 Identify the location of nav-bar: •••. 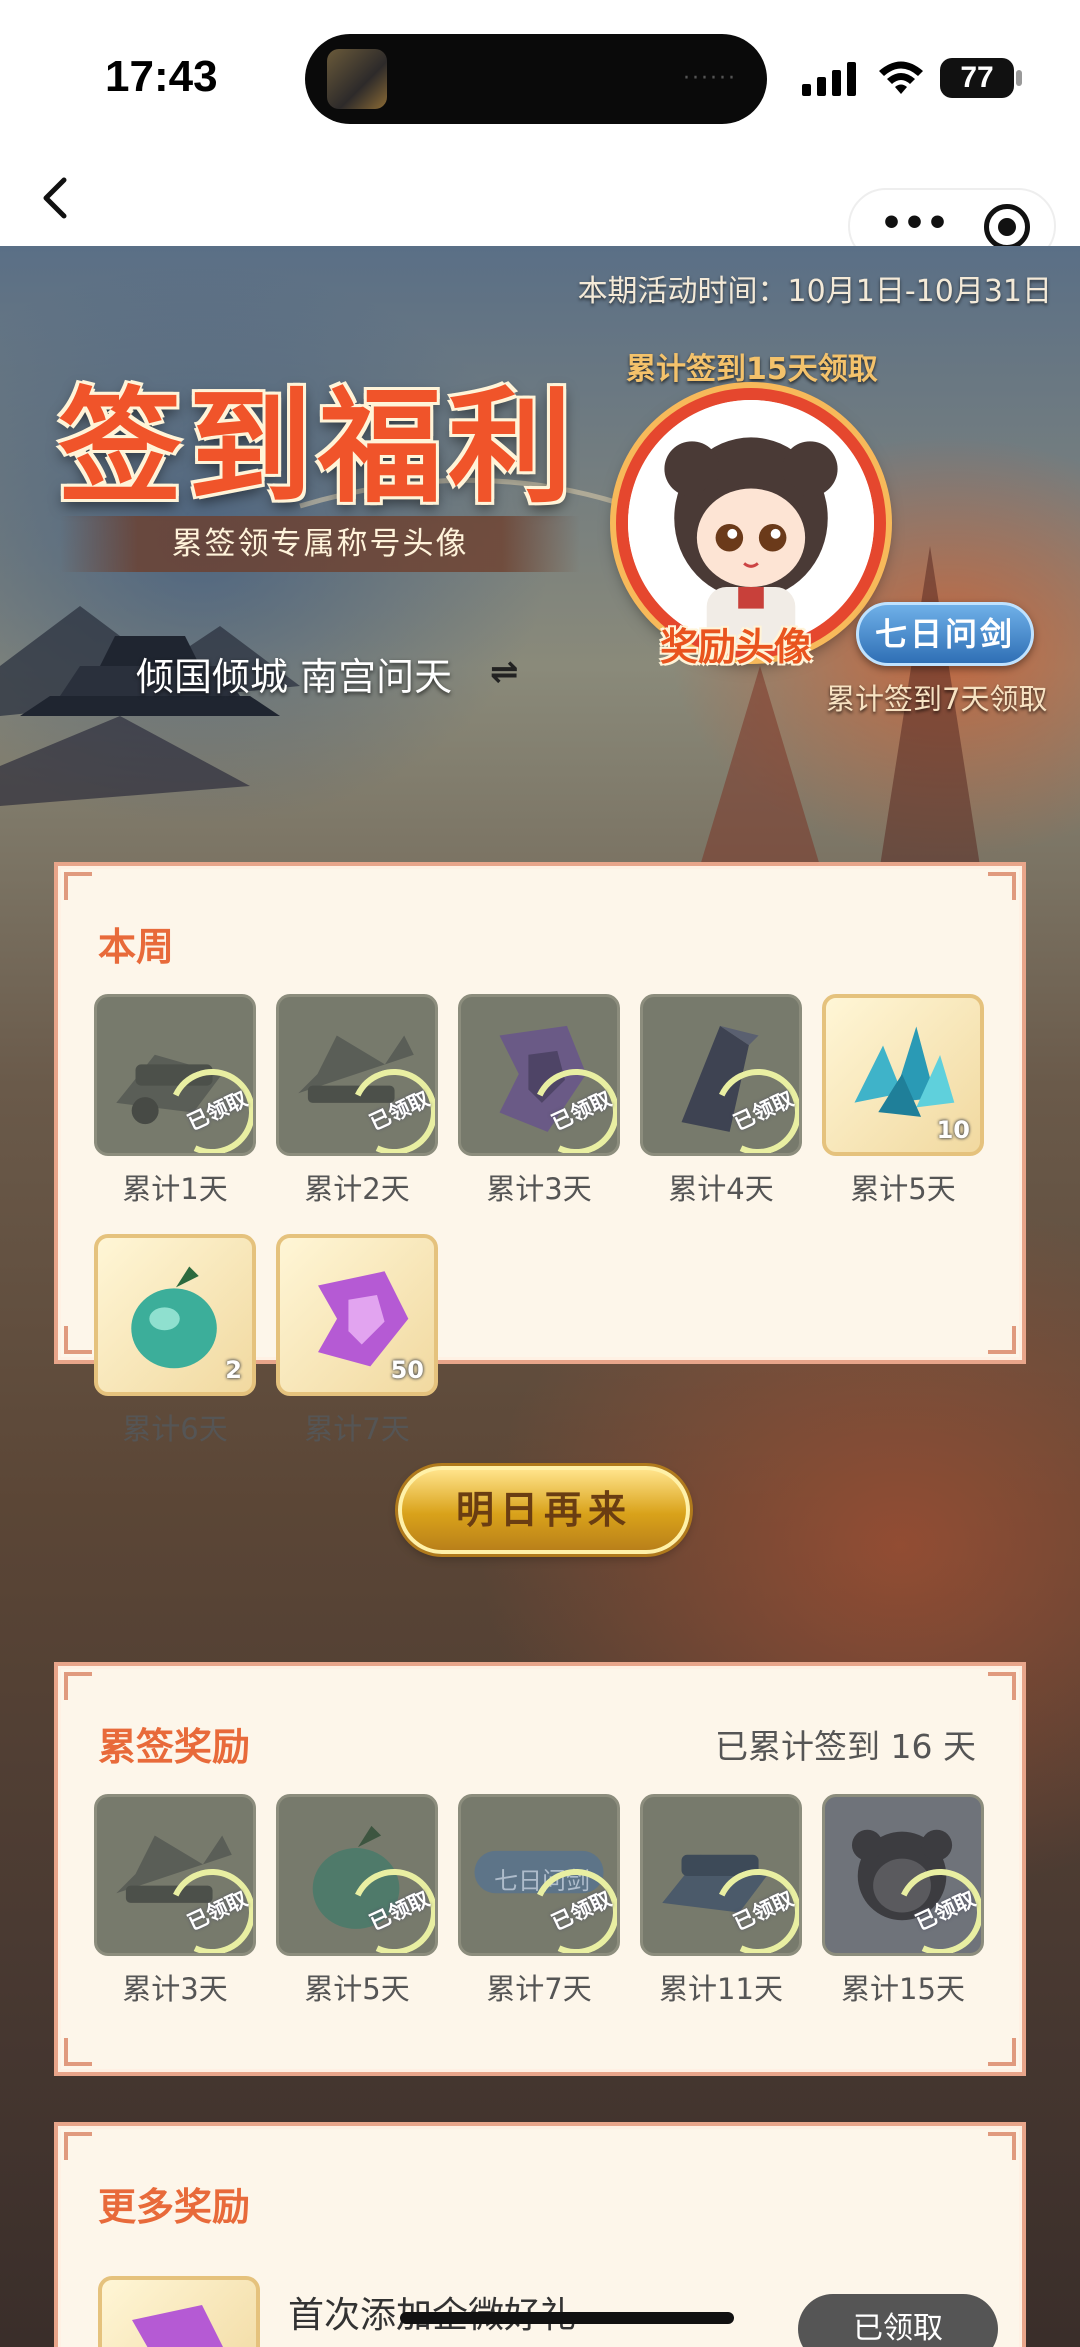
(540, 207).